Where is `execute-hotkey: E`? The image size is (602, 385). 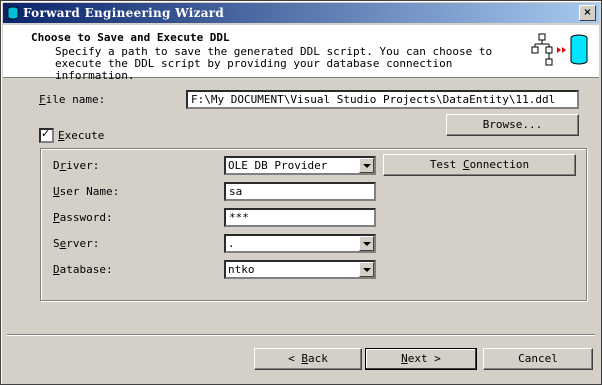
execute-hotkey: E is located at coordinates (61, 135).